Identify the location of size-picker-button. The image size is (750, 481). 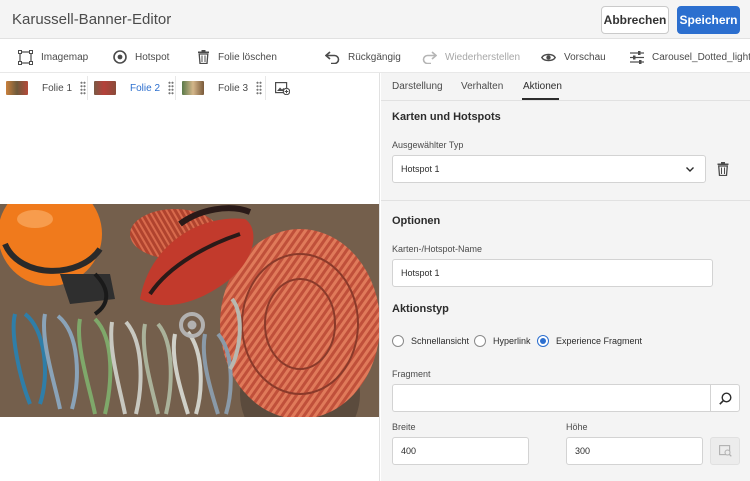
(725, 451).